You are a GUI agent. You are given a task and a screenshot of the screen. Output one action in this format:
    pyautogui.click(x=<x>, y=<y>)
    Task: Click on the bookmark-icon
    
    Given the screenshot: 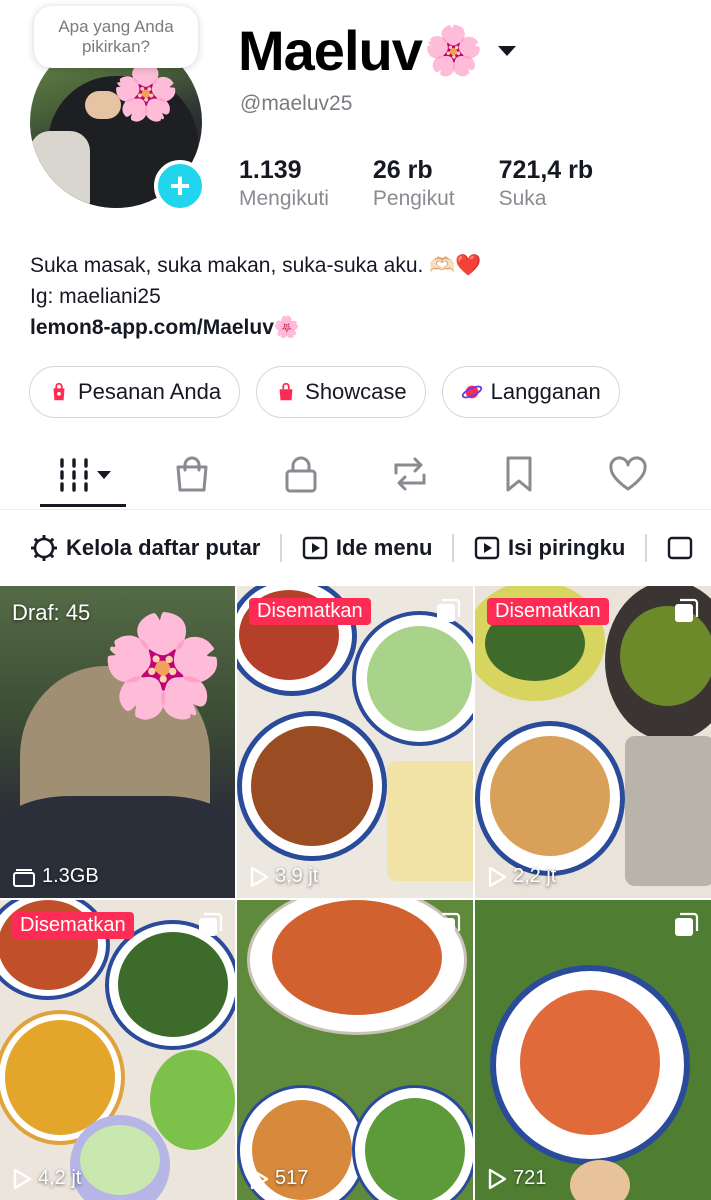 What is the action you would take?
    pyautogui.click(x=519, y=474)
    